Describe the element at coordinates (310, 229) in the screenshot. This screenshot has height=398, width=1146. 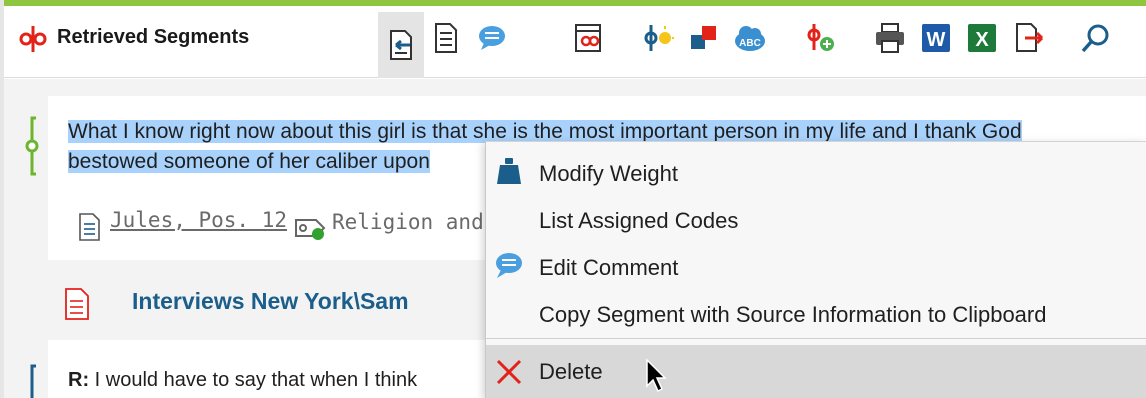
I see `code-tag-icon` at that location.